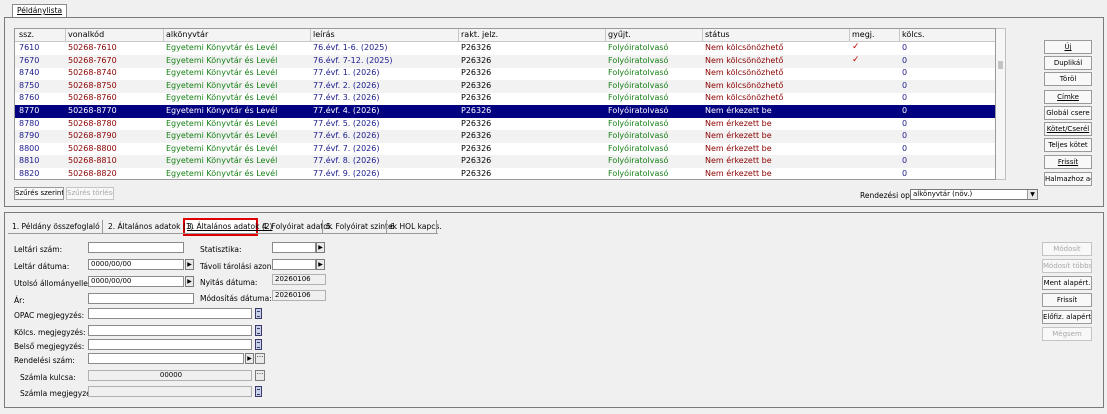 The width and height of the screenshot is (1107, 414). I want to click on szamla-kulcsa-more-icon: ···, so click(260, 375).